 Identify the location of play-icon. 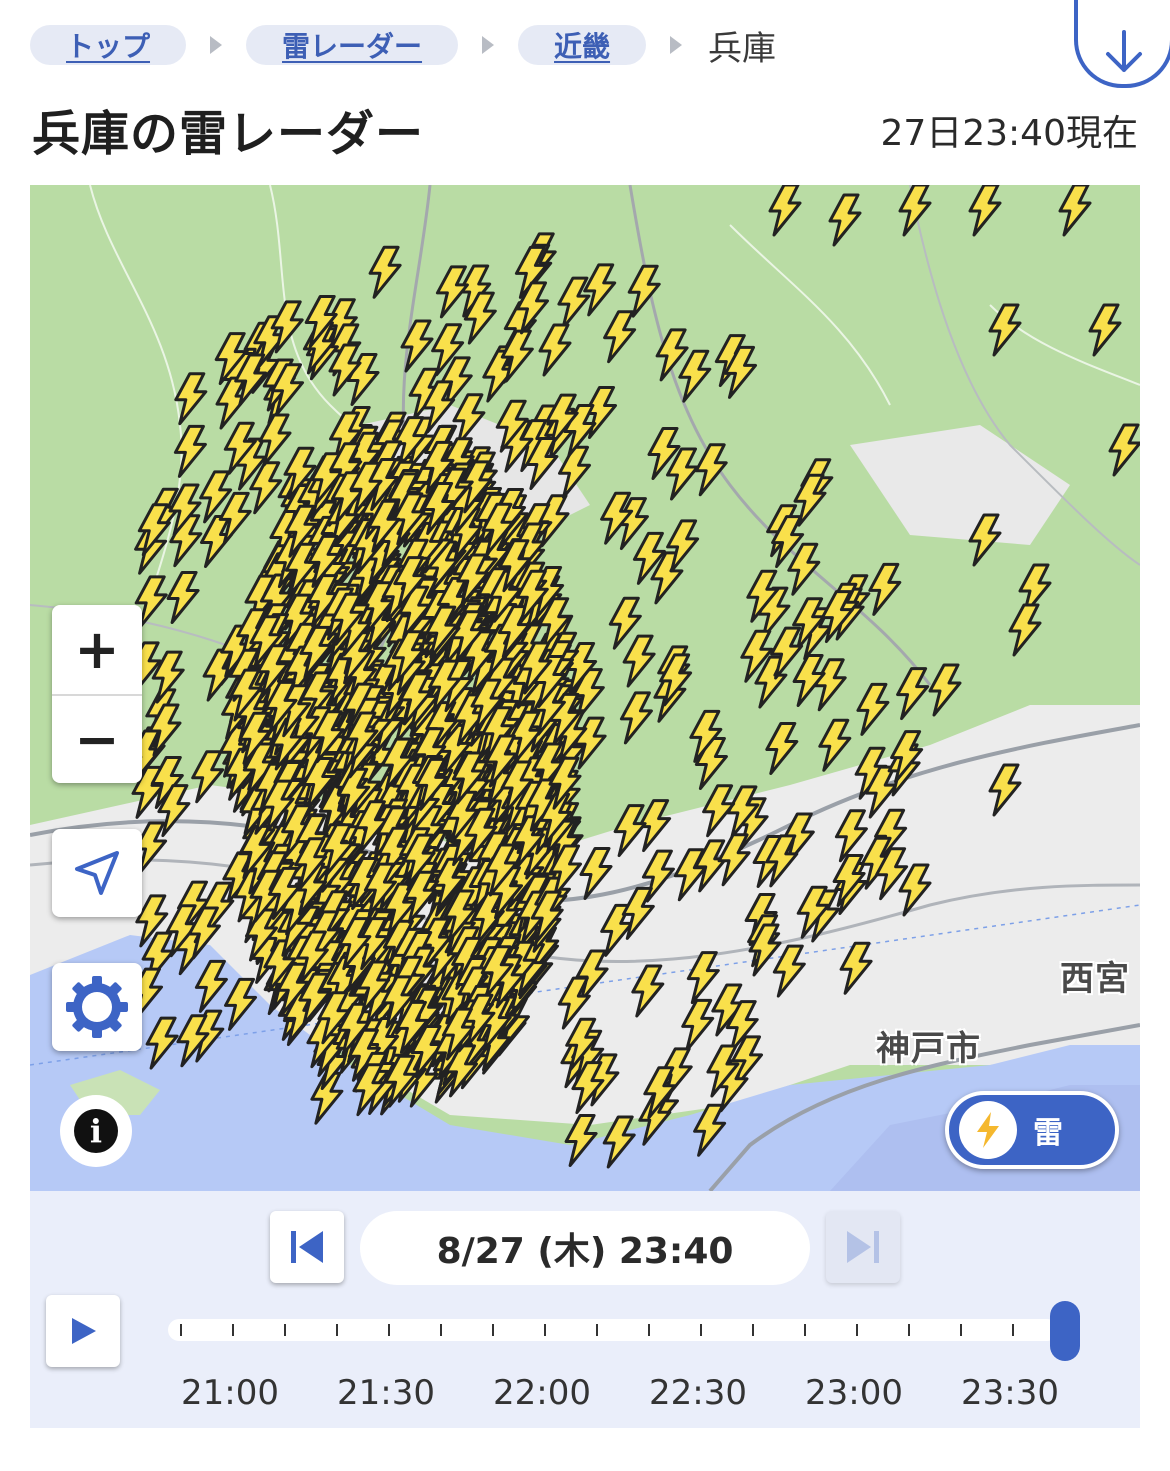
(84, 1331).